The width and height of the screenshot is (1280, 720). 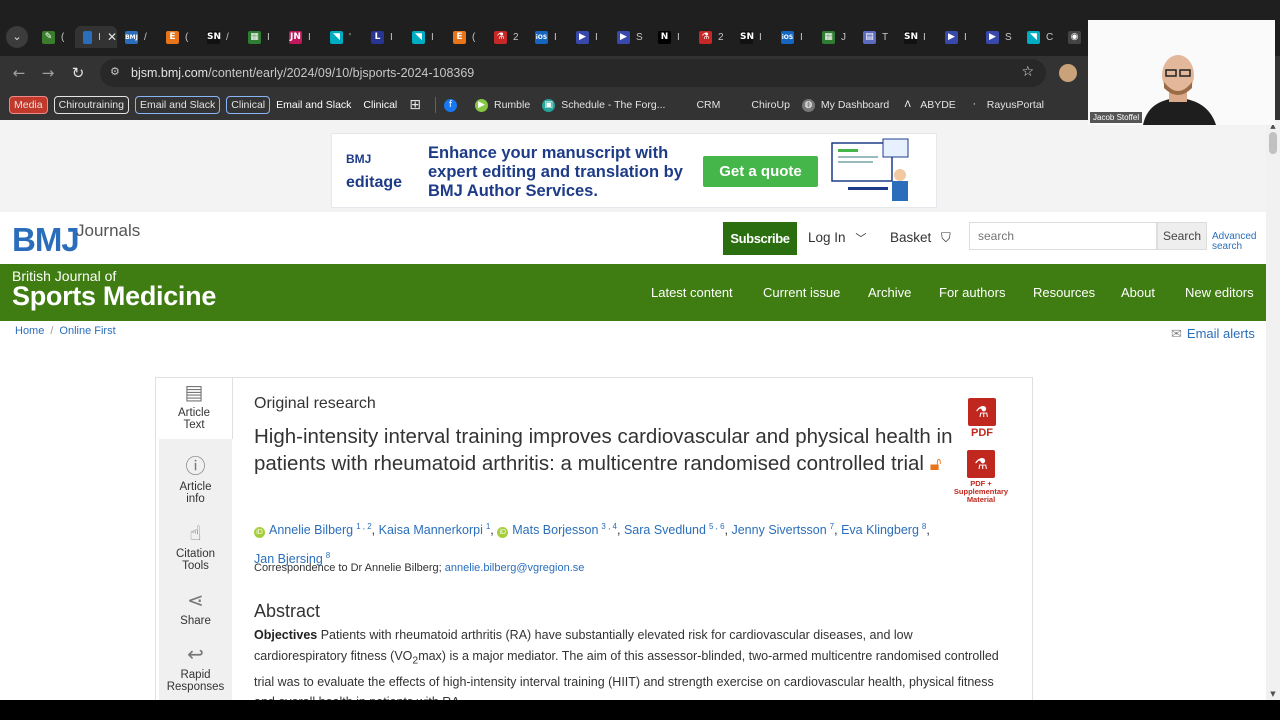 I want to click on search-input, so click(x=1063, y=236).